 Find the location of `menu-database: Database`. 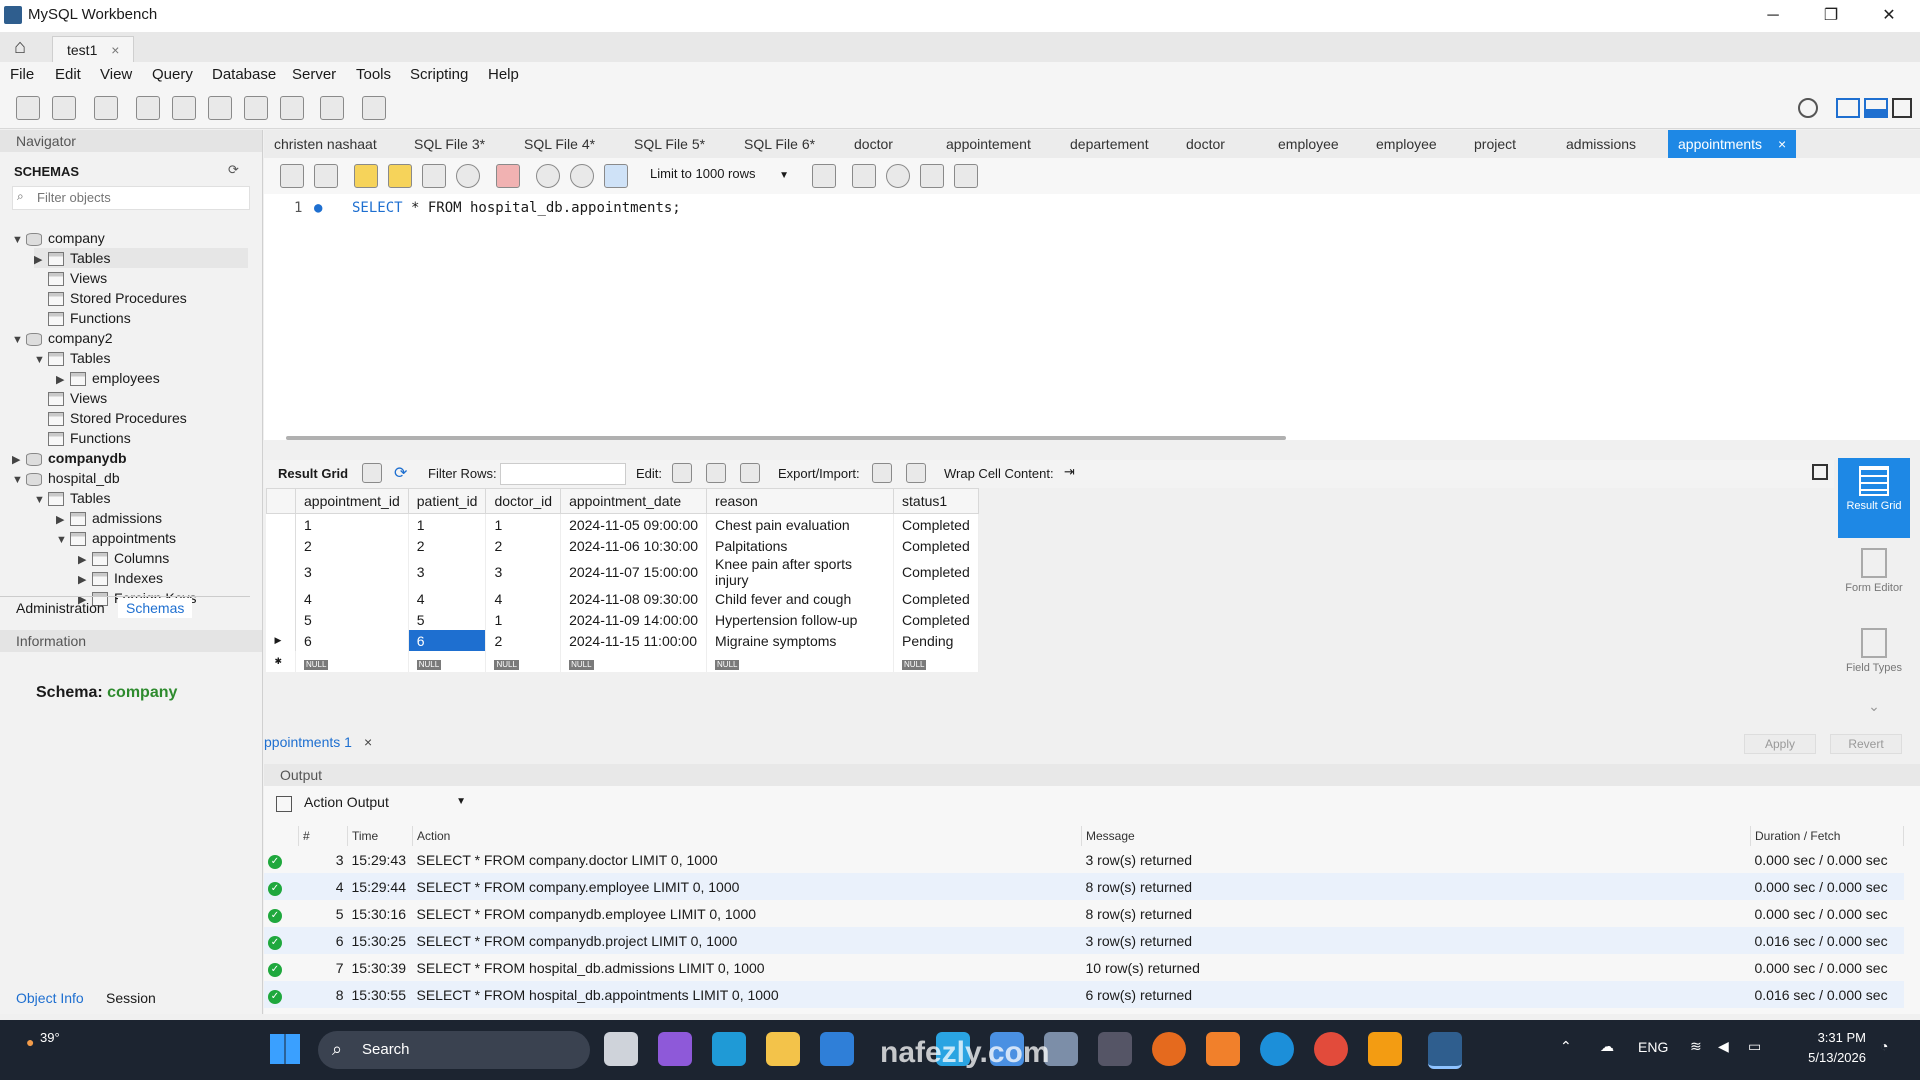

menu-database: Database is located at coordinates (244, 74).